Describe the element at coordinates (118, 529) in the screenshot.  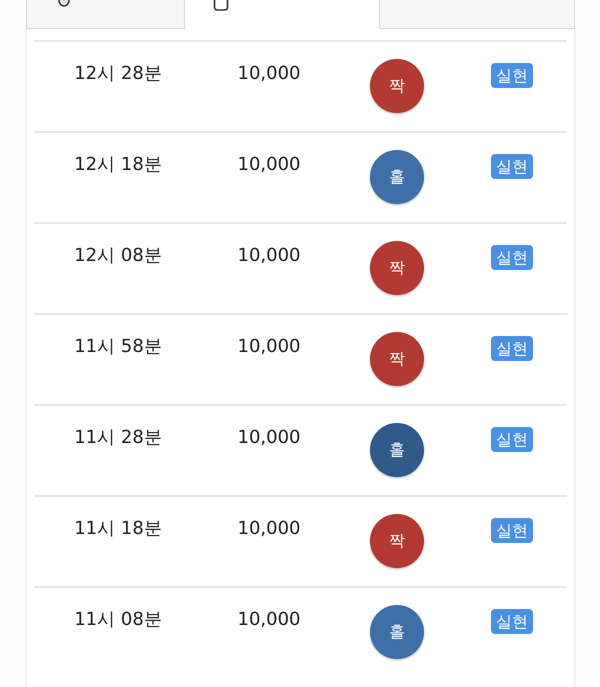
I see `time-text: 11시 18분` at that location.